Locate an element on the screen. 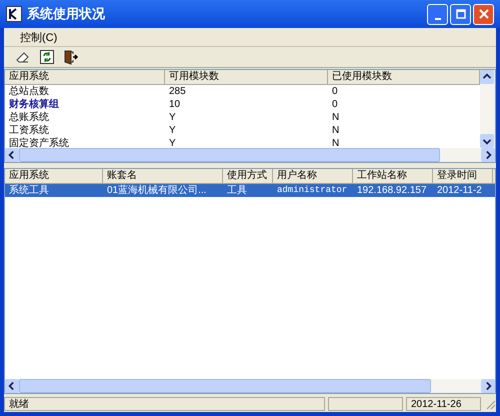 The width and height of the screenshot is (500, 416). horizontal-scrollbar is located at coordinates (250, 386).